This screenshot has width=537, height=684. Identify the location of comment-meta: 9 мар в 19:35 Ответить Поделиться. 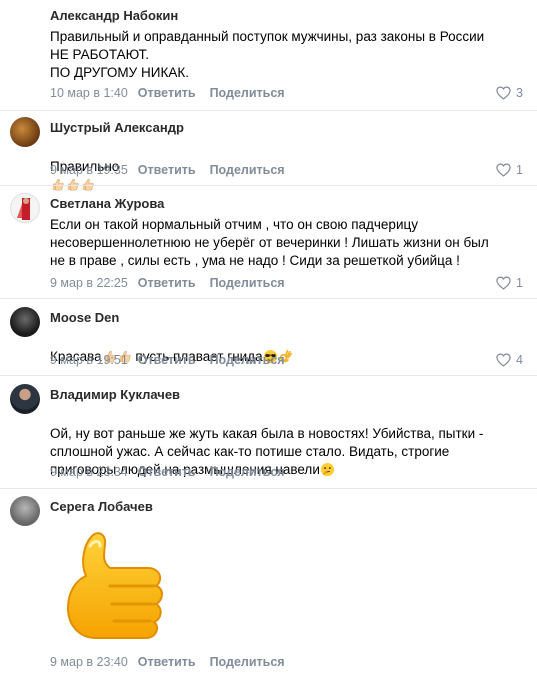
(167, 170).